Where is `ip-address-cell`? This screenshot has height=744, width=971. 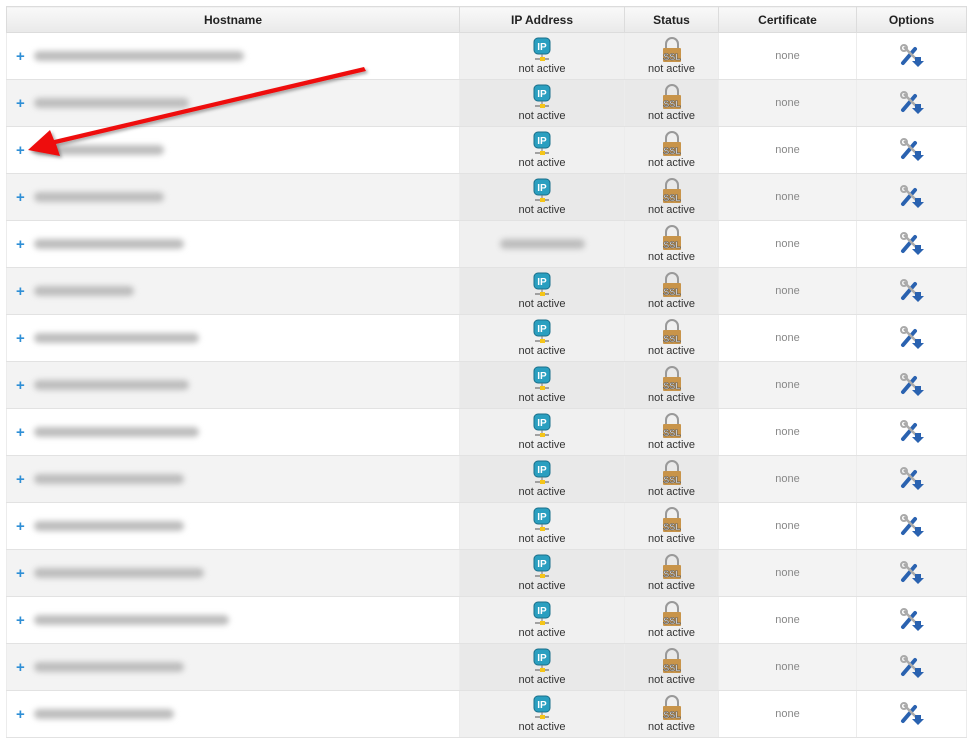
ip-address-cell is located at coordinates (542, 244).